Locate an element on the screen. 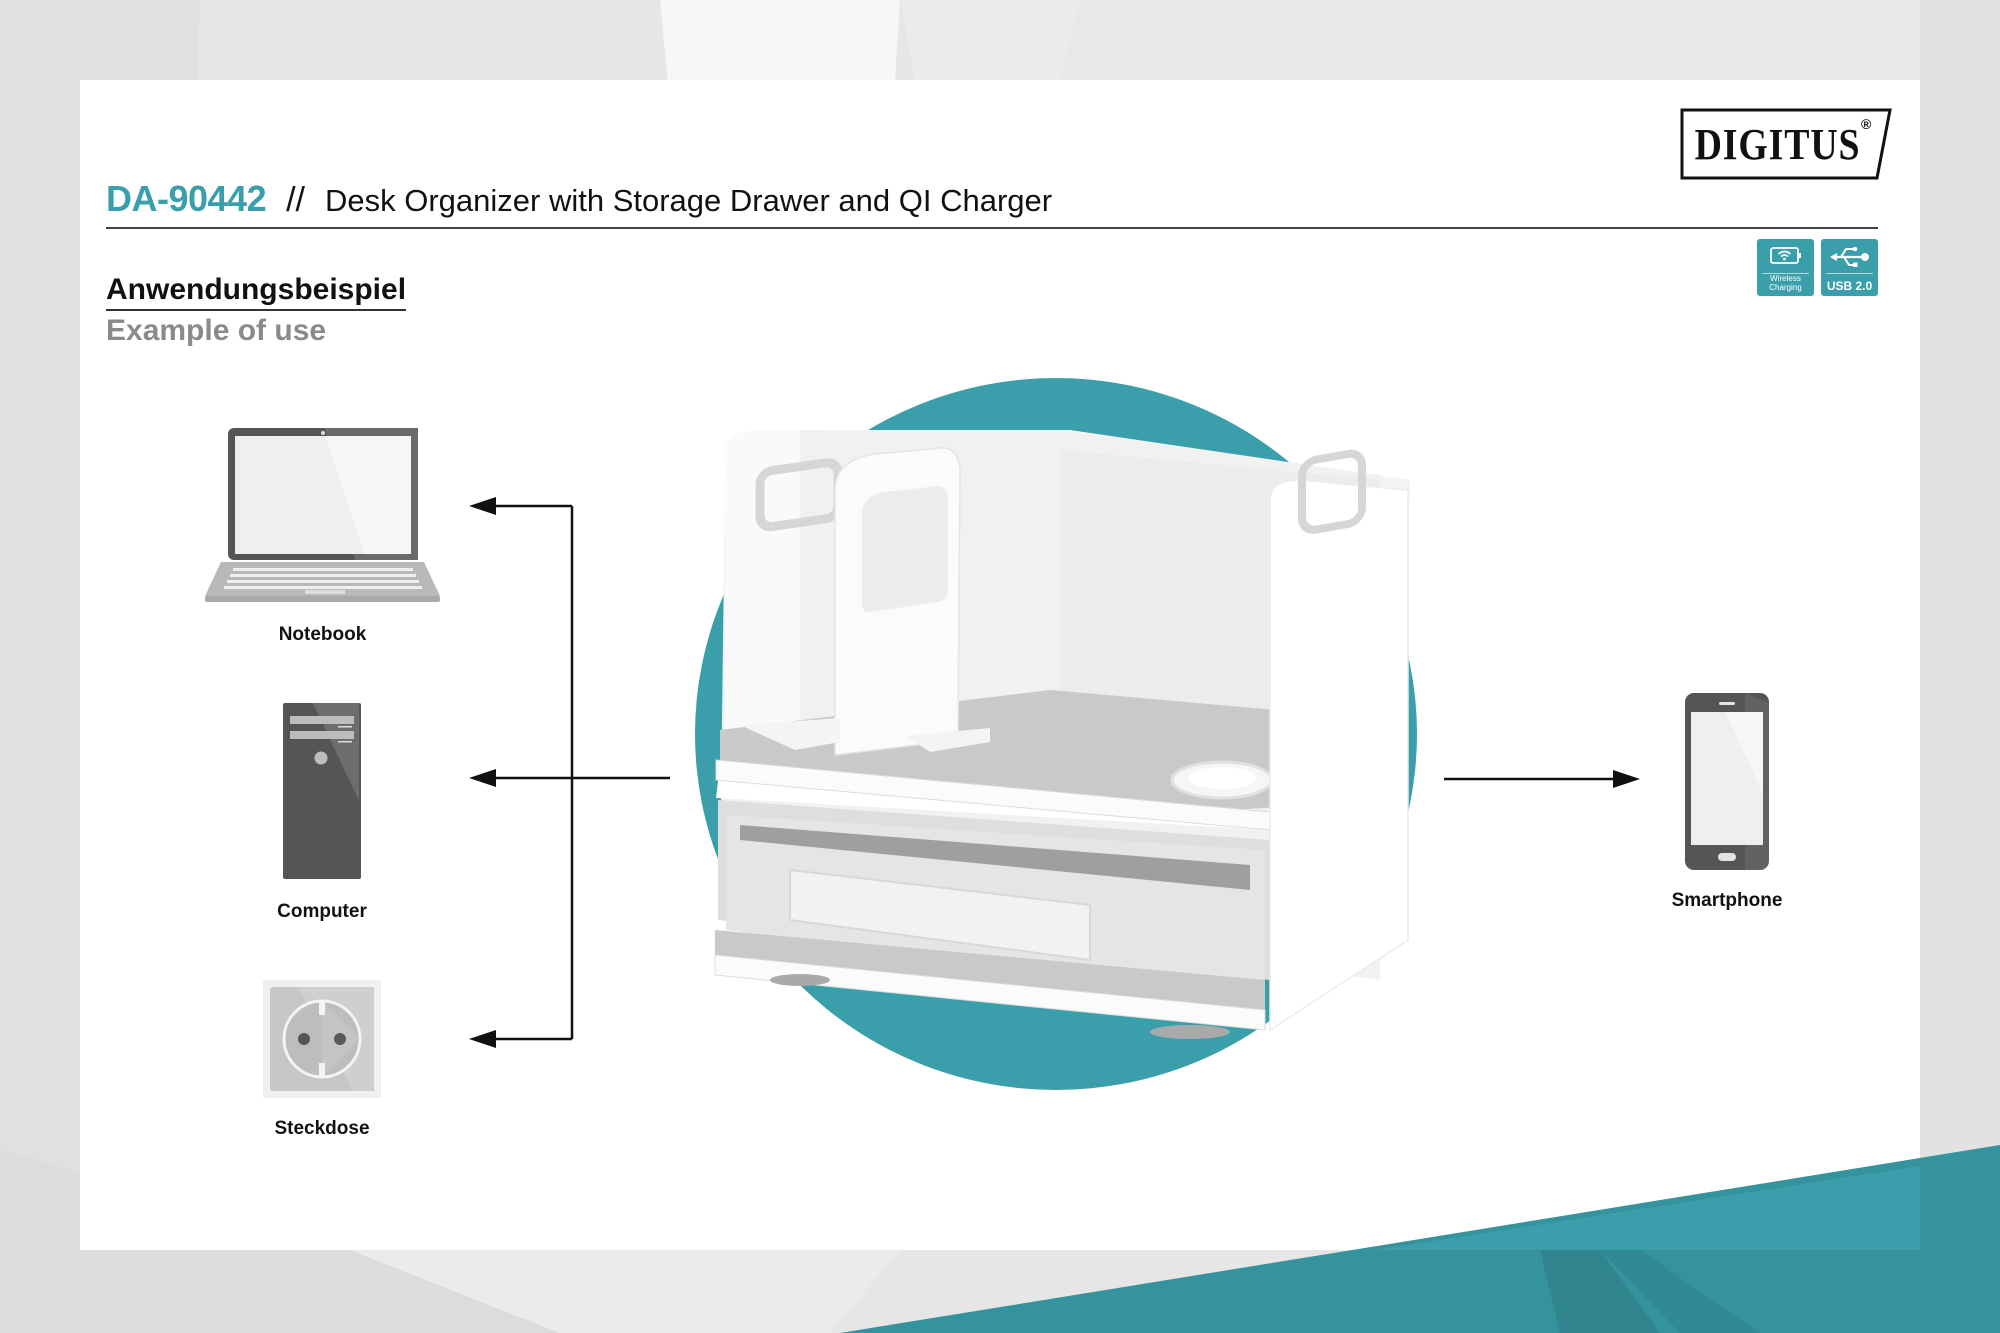  desktop-tower-icon is located at coordinates (322, 791).